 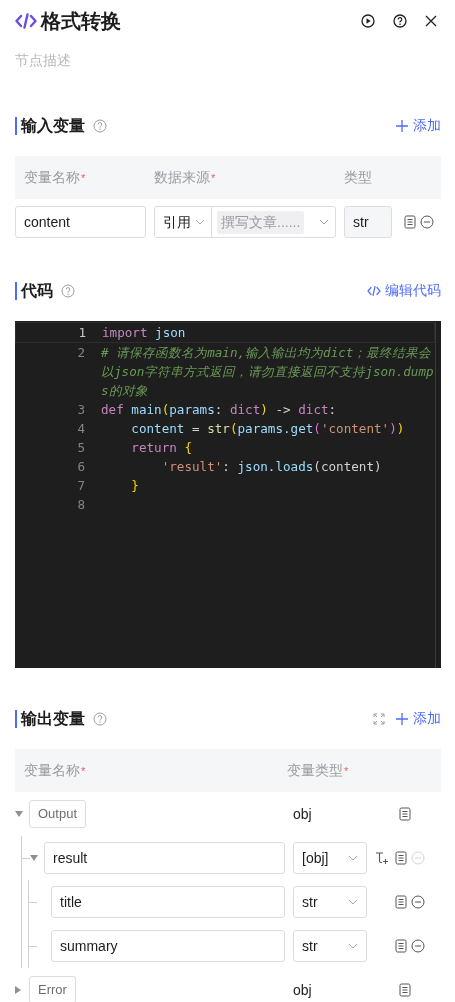 I want to click on column-header: 类型, so click(x=358, y=177).